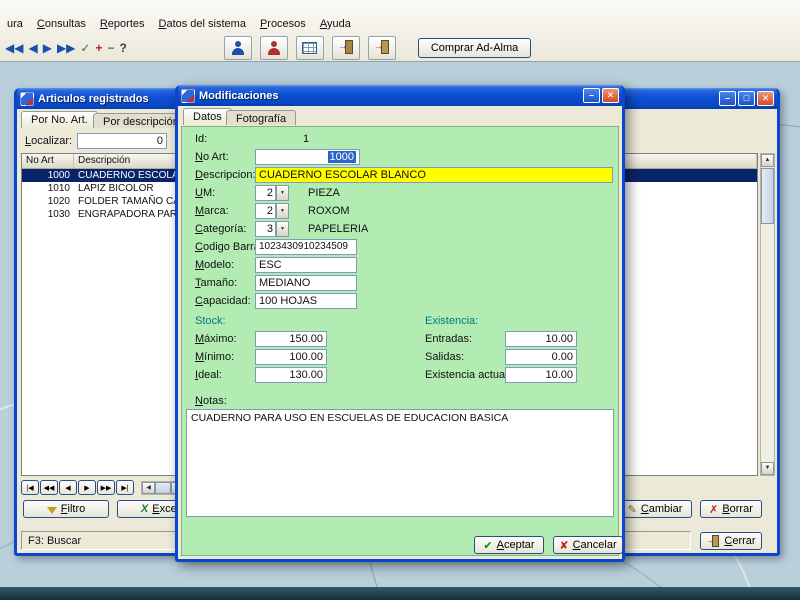 The image size is (800, 600). Describe the element at coordinates (329, 211) in the screenshot. I see `marca-text: ROXOM` at that location.